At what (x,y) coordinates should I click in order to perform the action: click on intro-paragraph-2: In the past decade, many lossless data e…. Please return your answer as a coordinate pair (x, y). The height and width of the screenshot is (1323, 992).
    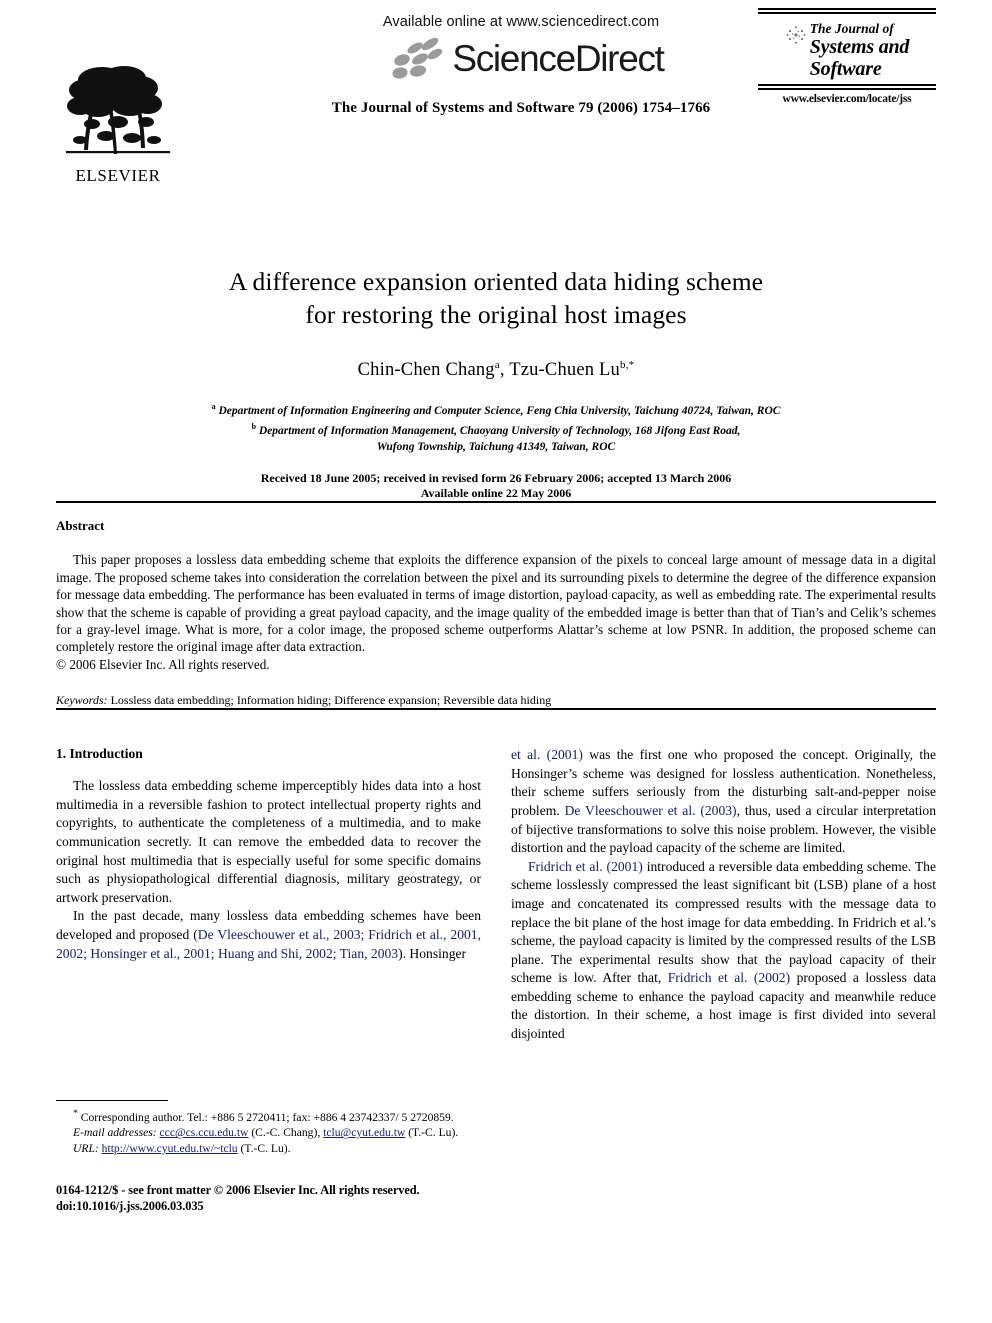
    Looking at the image, I should click on (268, 935).